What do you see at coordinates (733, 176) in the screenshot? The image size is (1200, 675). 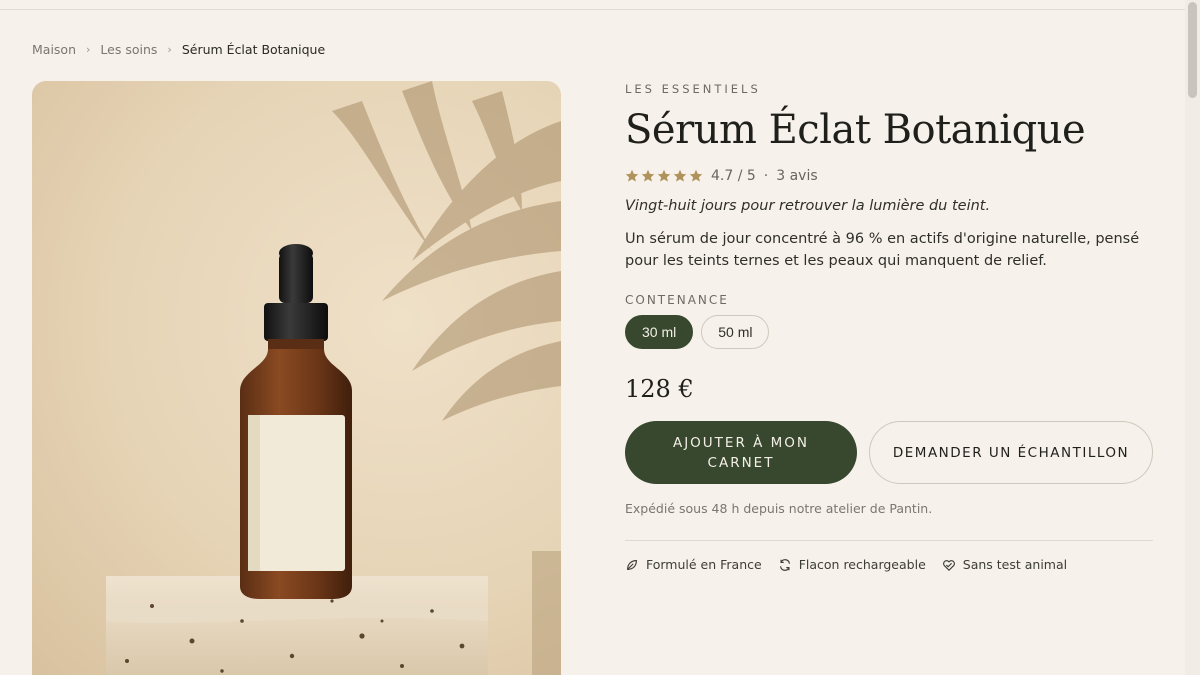 I see `rating-score: 4.7 / 5` at bounding box center [733, 176].